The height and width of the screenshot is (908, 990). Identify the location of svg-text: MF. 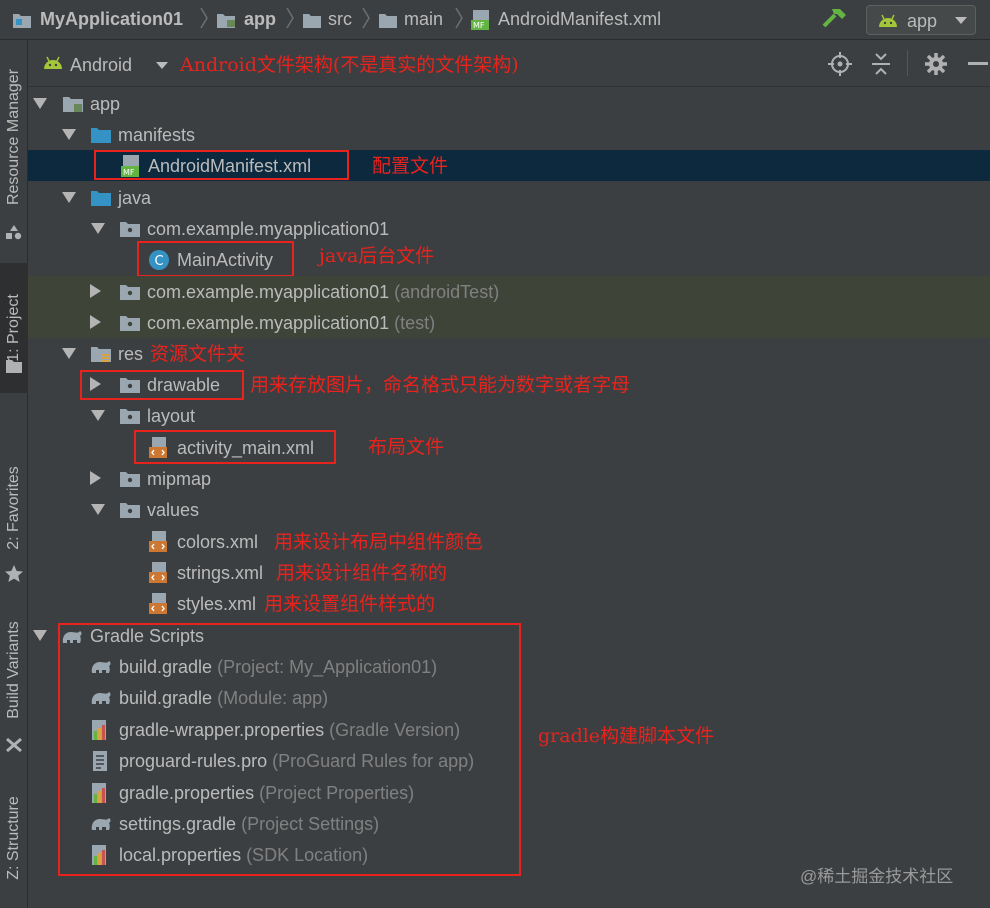
(479, 25).